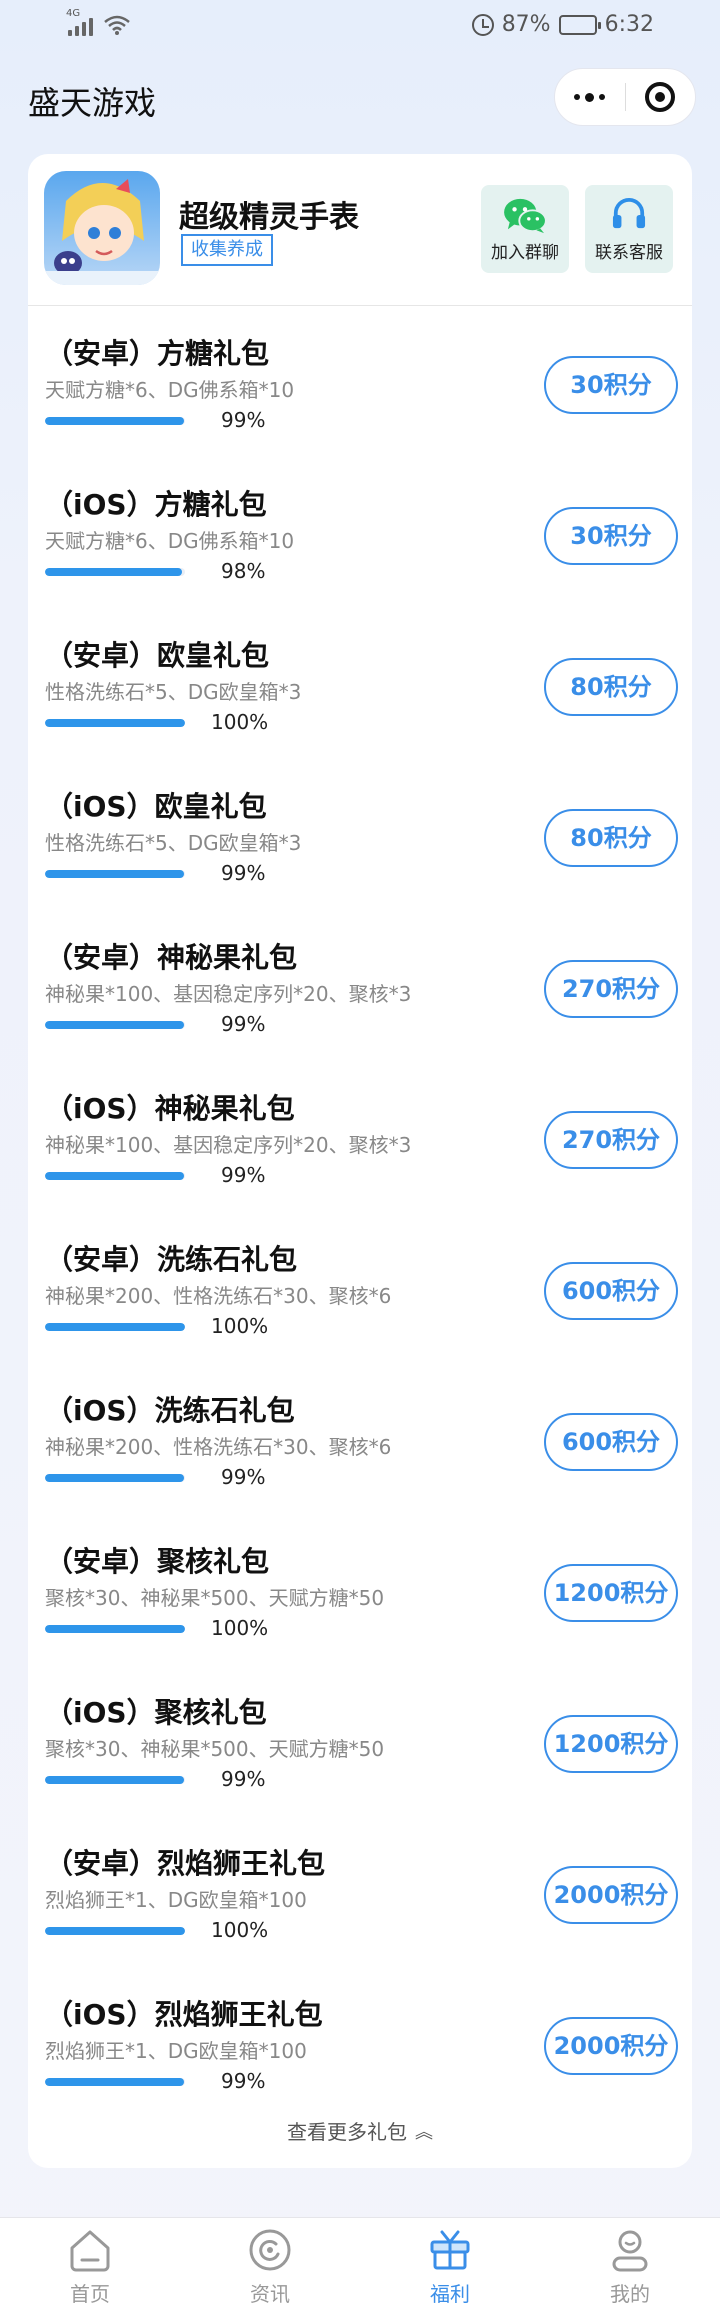  I want to click on contact-service-label: 联系客服, so click(629, 253).